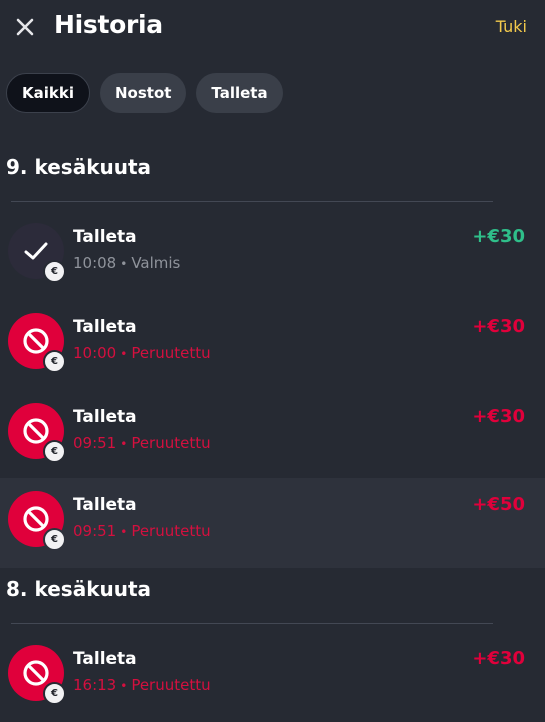 This screenshot has width=545, height=722. Describe the element at coordinates (79, 167) in the screenshot. I see `date-heading: 9. kesäkuuta` at that location.